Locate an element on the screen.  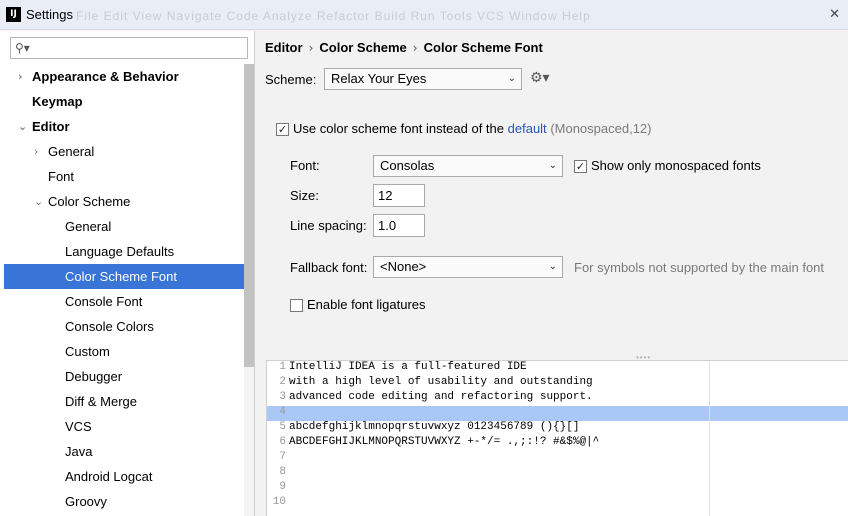
ligatures-checkbox is located at coordinates (296, 305).